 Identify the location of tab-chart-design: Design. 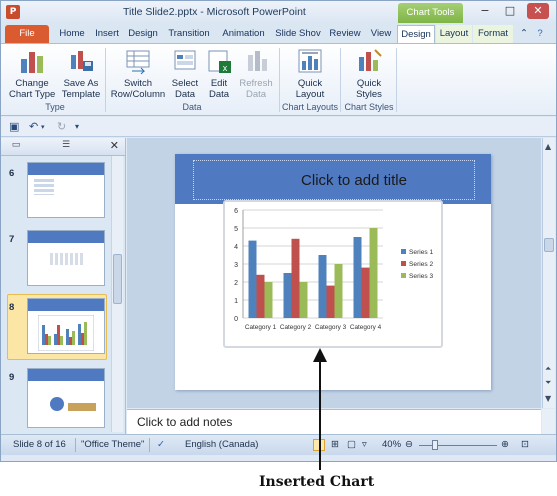
(416, 34).